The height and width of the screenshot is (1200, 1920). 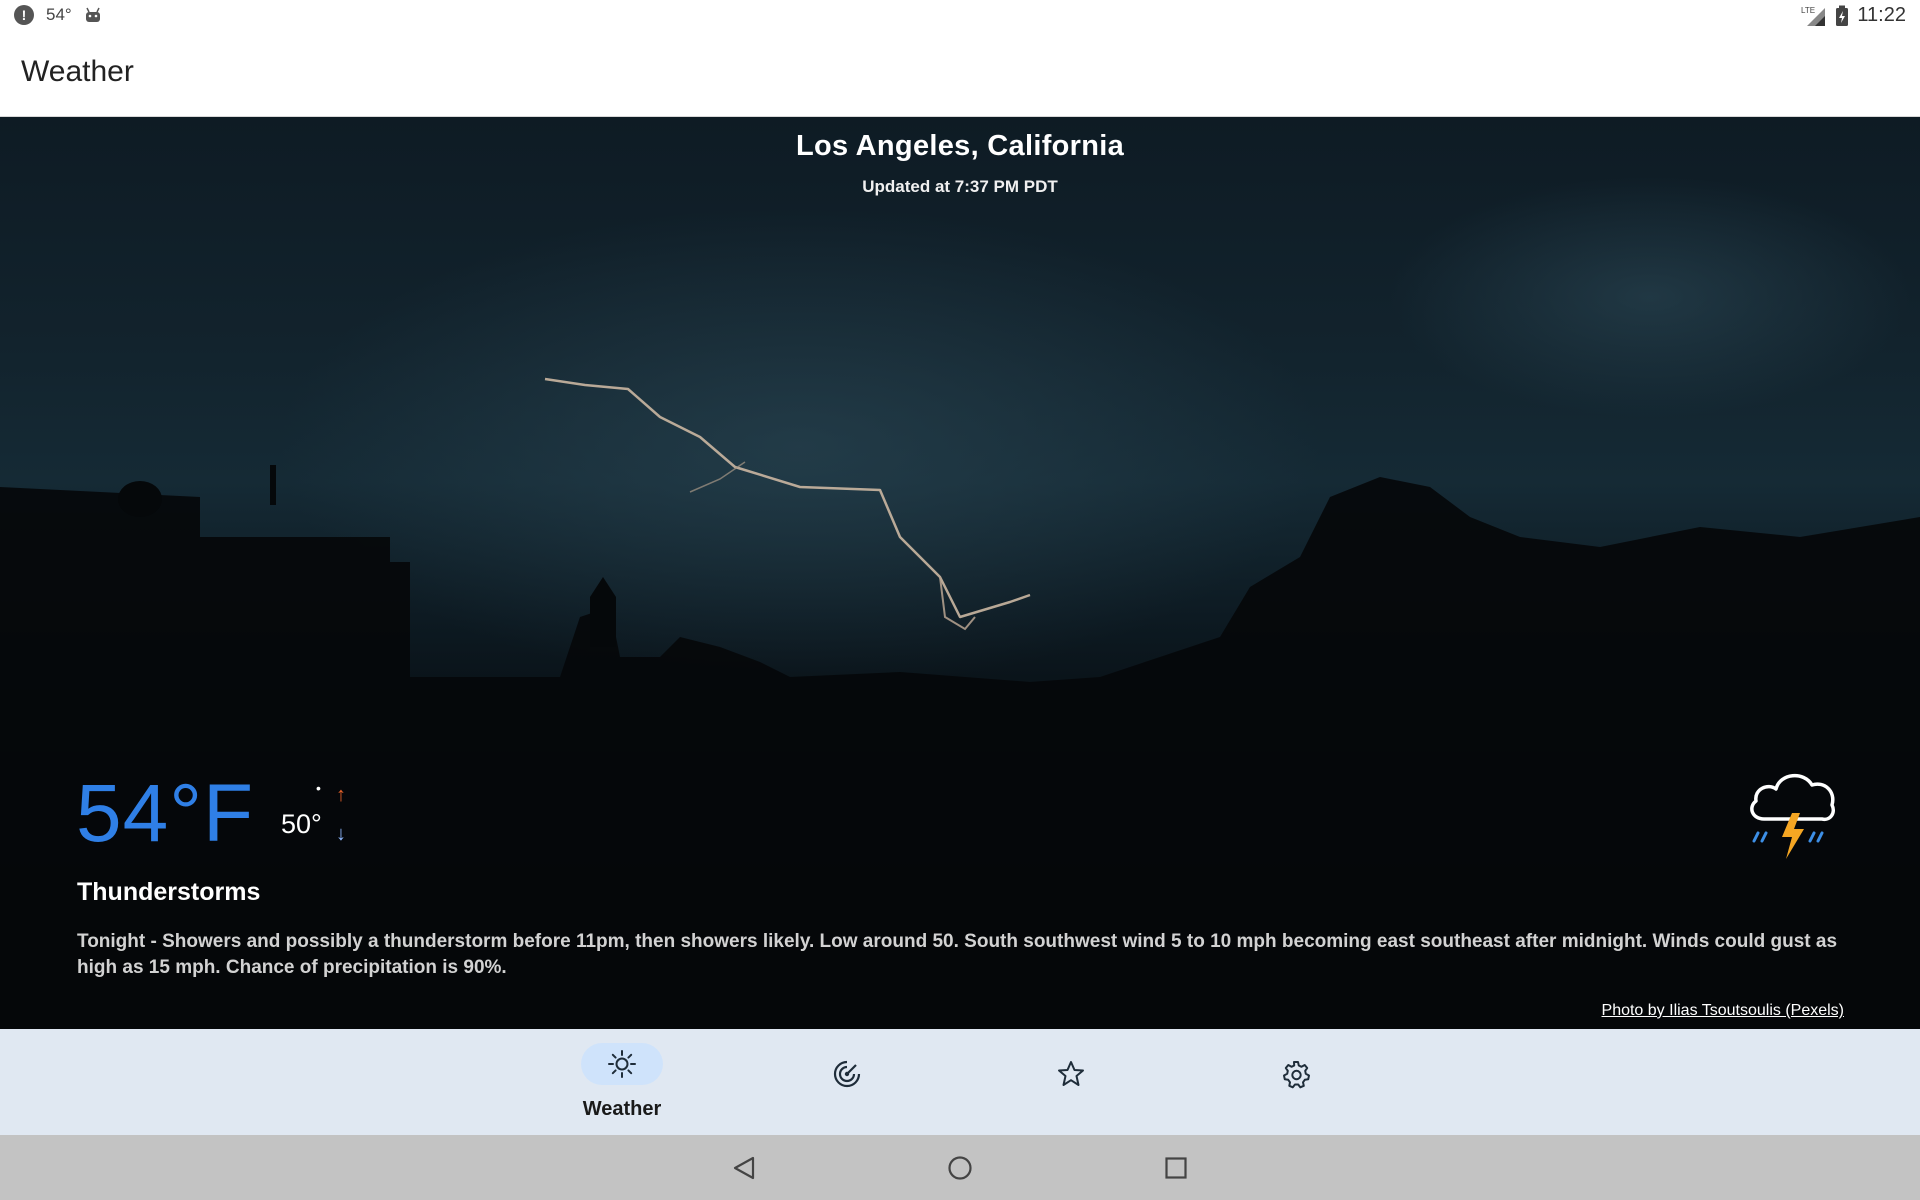 What do you see at coordinates (165, 813) in the screenshot?
I see `current-temperature: 54°F` at bounding box center [165, 813].